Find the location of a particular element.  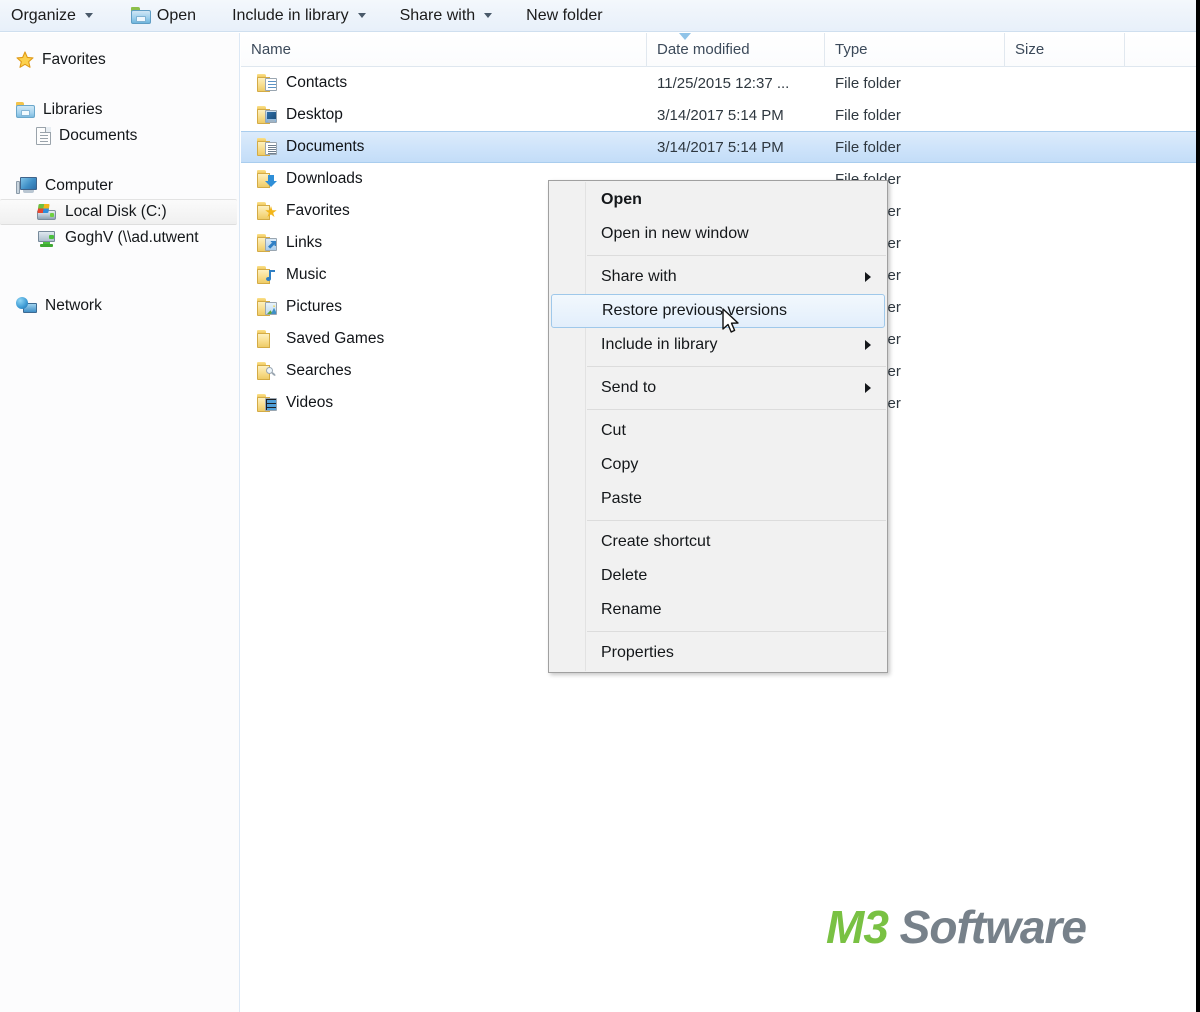

context-menu-item-delete: Delete is located at coordinates (718, 576).